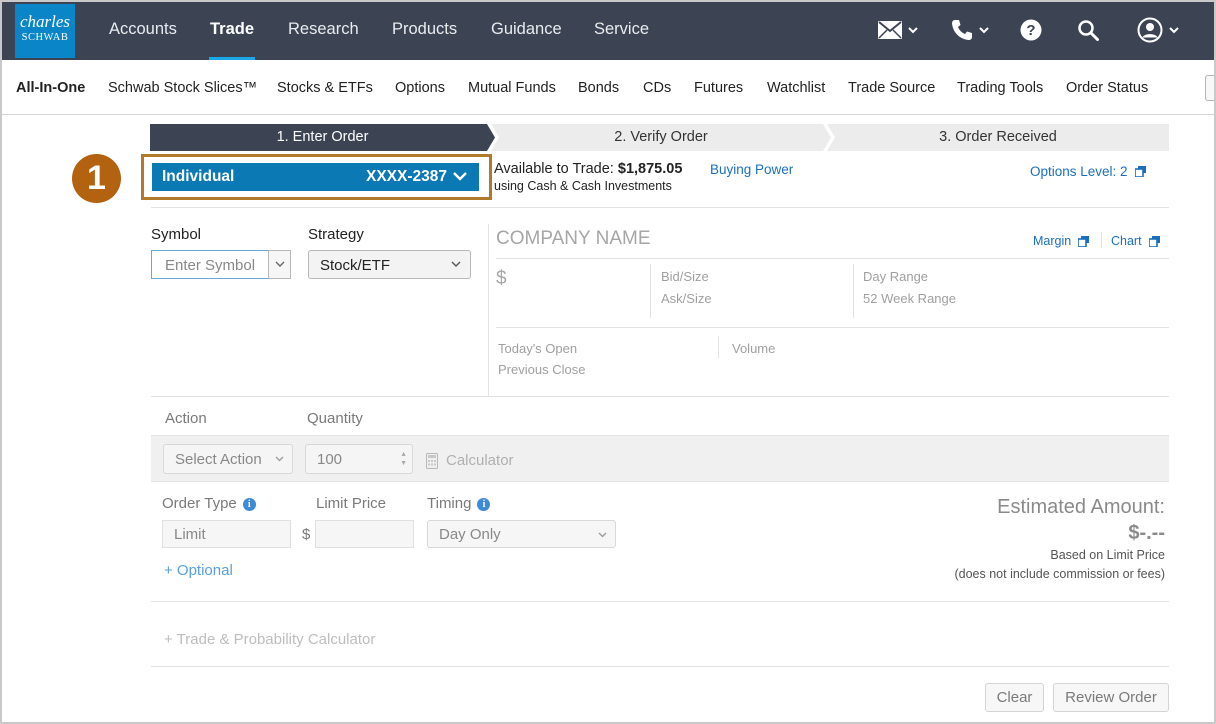  I want to click on subnav-cds: CDs, so click(657, 88).